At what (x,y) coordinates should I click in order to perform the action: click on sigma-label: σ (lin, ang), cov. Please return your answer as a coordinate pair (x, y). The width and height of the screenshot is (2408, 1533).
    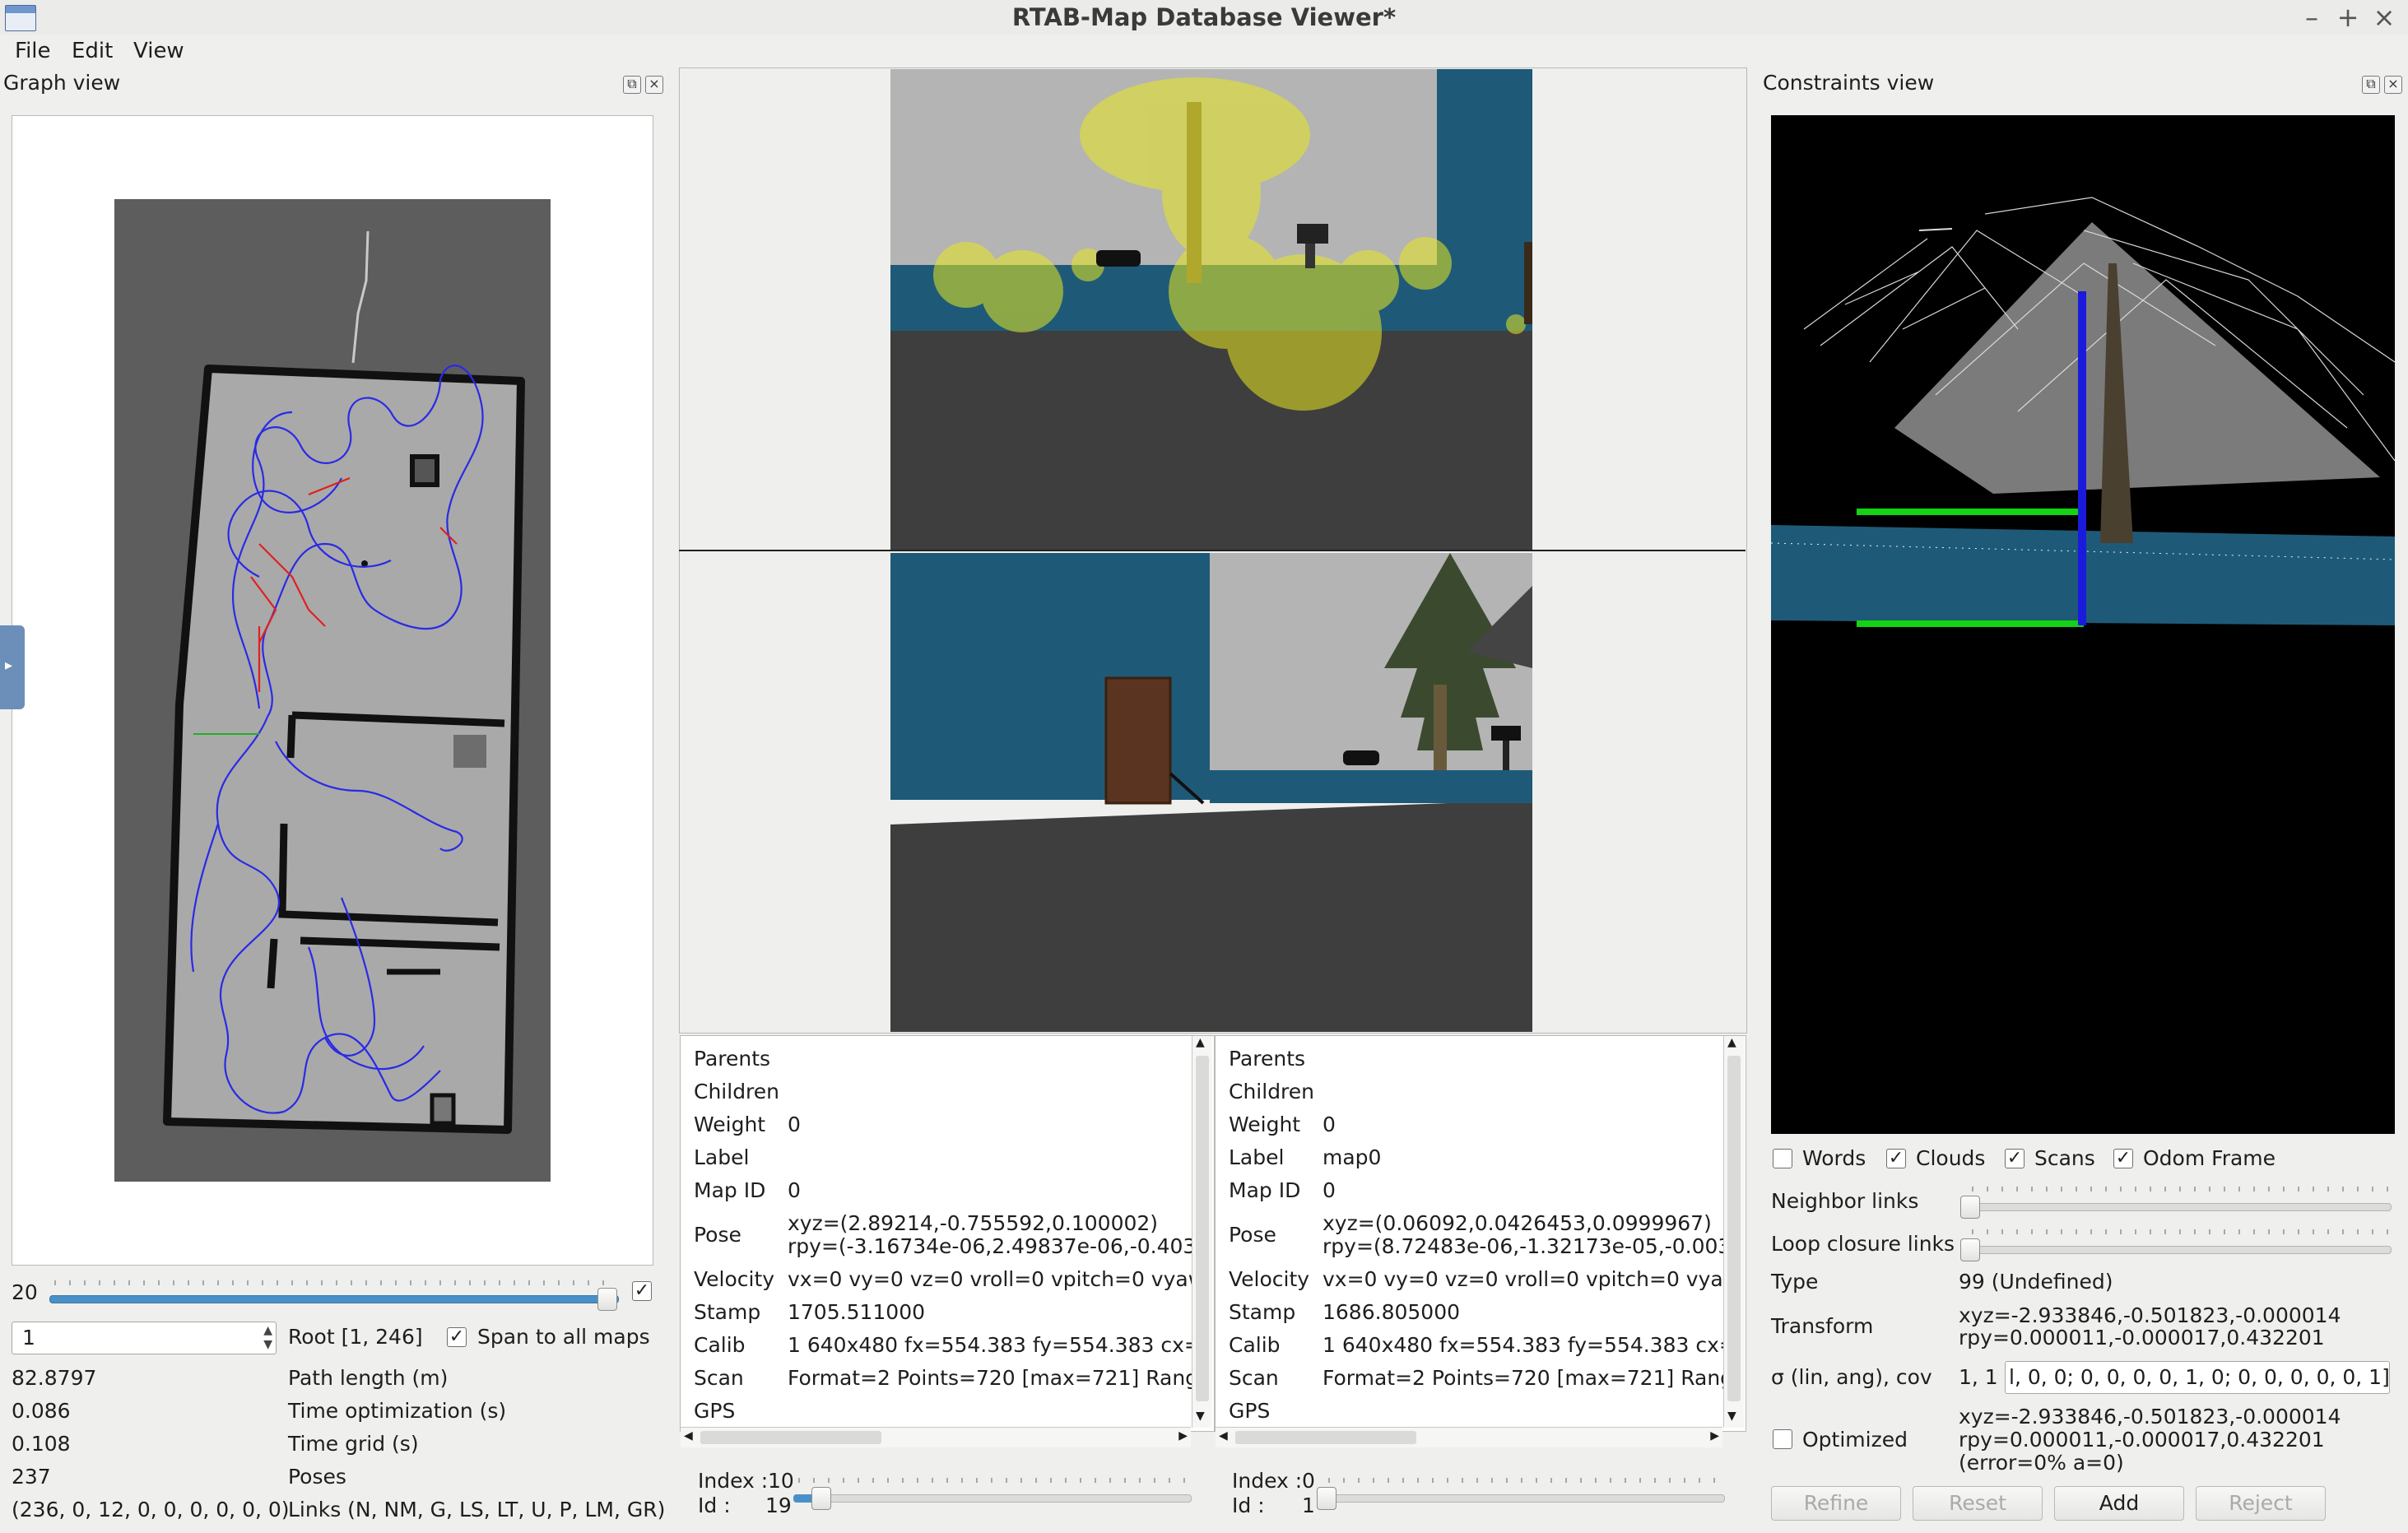
    Looking at the image, I should click on (1851, 1377).